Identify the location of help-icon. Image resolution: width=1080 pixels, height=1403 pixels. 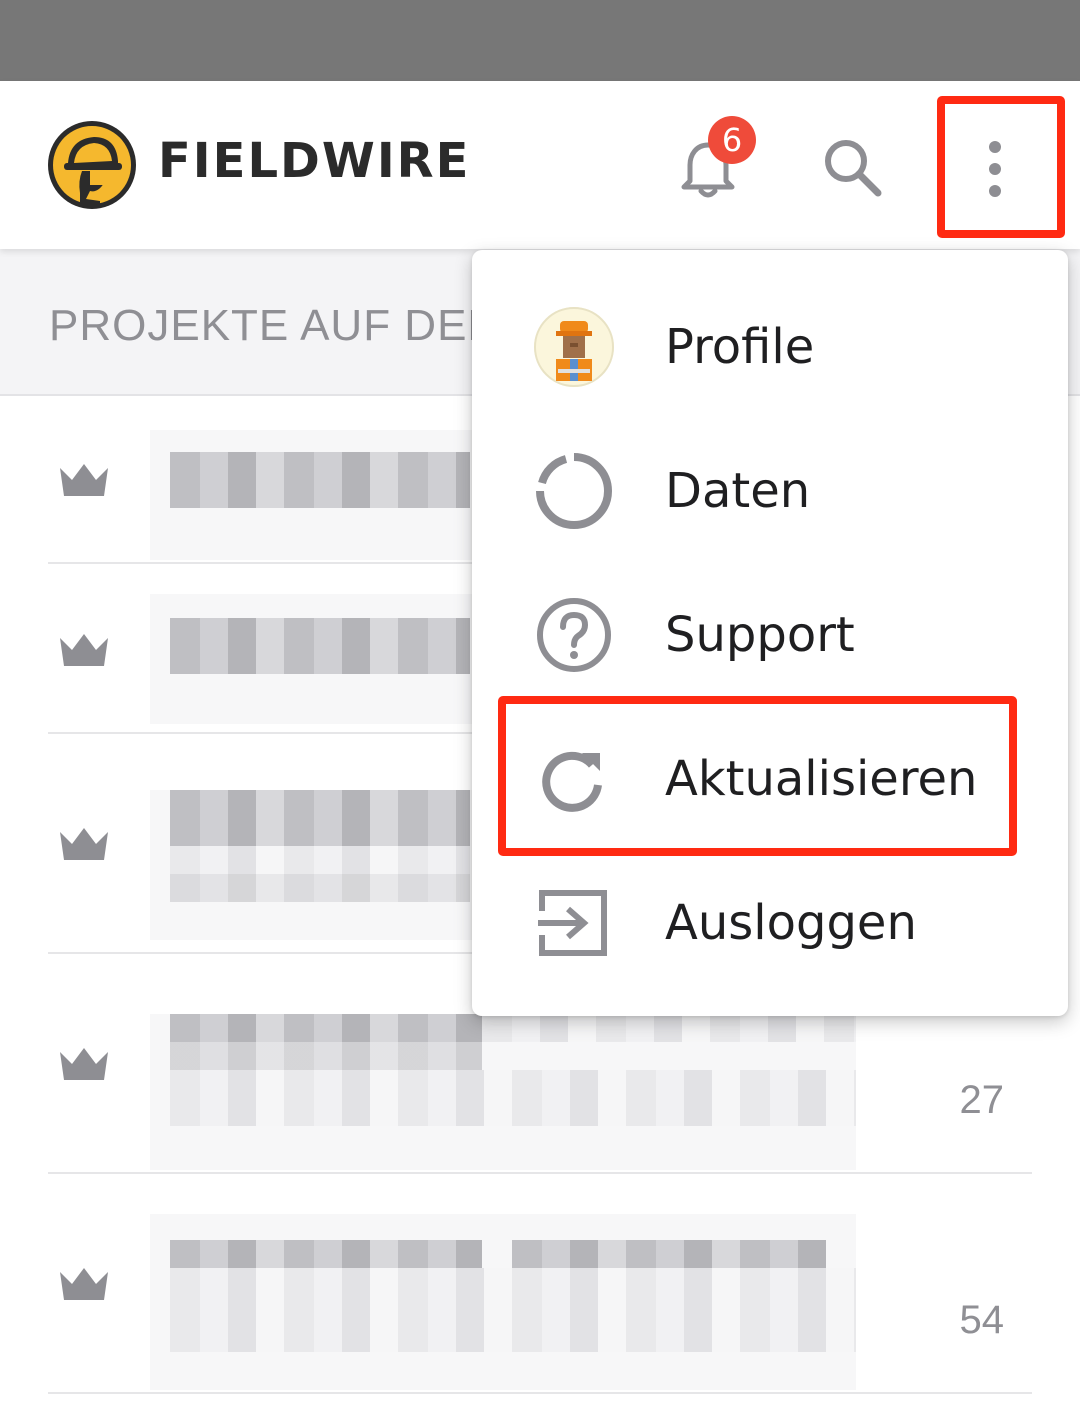
(574, 635).